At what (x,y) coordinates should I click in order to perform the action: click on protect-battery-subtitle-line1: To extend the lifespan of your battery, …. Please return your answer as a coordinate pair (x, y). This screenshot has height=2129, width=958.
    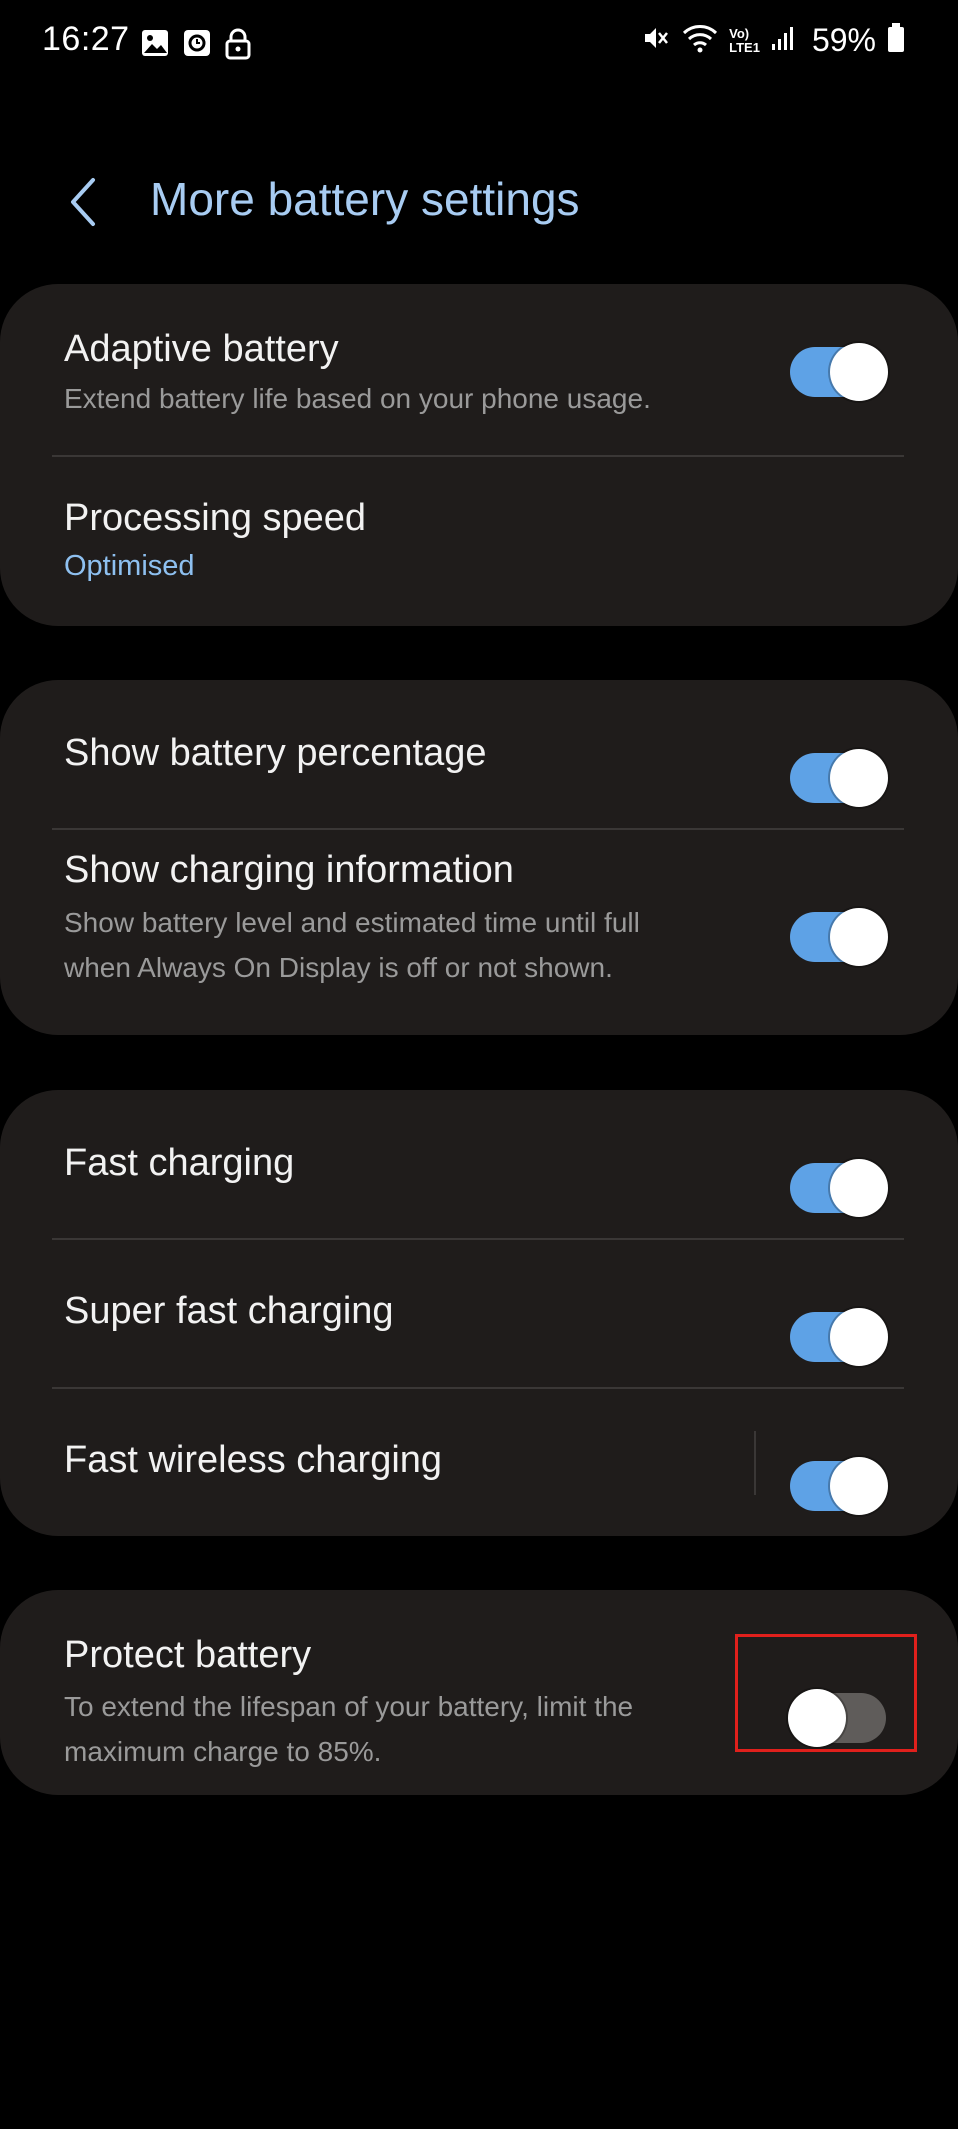
    Looking at the image, I should click on (349, 1706).